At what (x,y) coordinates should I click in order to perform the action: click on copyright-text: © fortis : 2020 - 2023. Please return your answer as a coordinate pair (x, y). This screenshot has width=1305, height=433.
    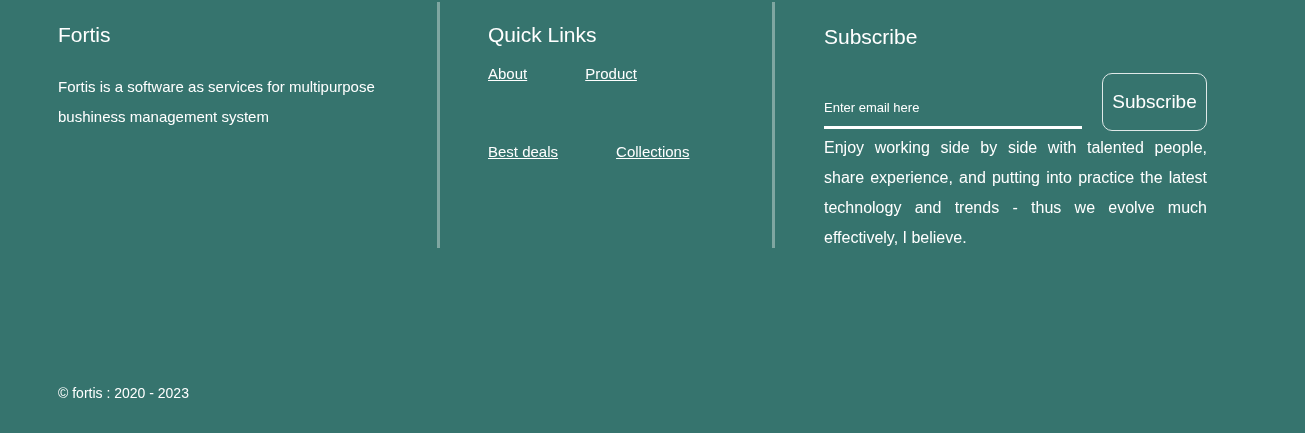
    Looking at the image, I should click on (123, 393).